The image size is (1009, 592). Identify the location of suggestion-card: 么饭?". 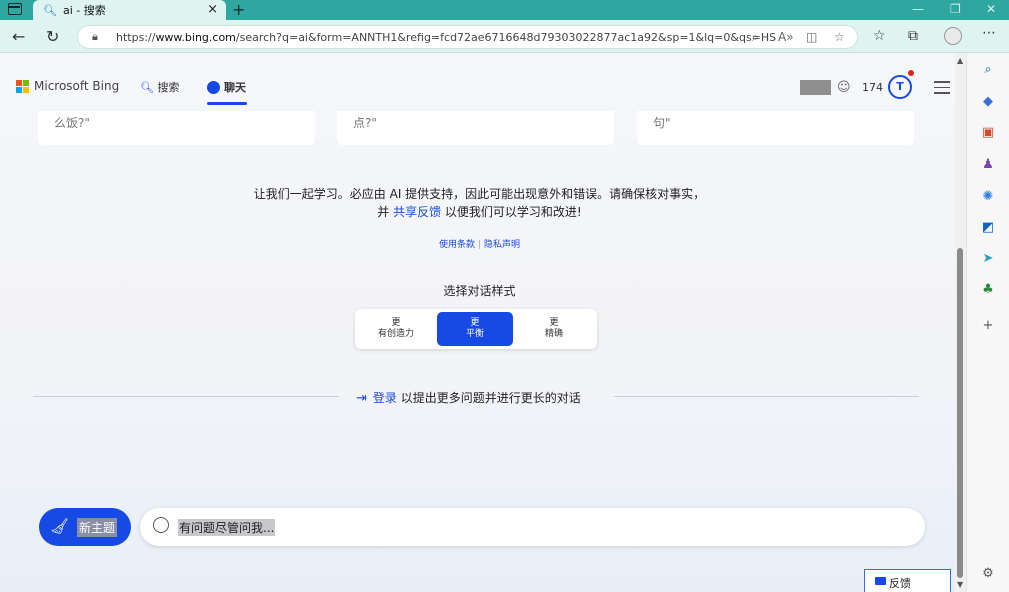
(176, 128).